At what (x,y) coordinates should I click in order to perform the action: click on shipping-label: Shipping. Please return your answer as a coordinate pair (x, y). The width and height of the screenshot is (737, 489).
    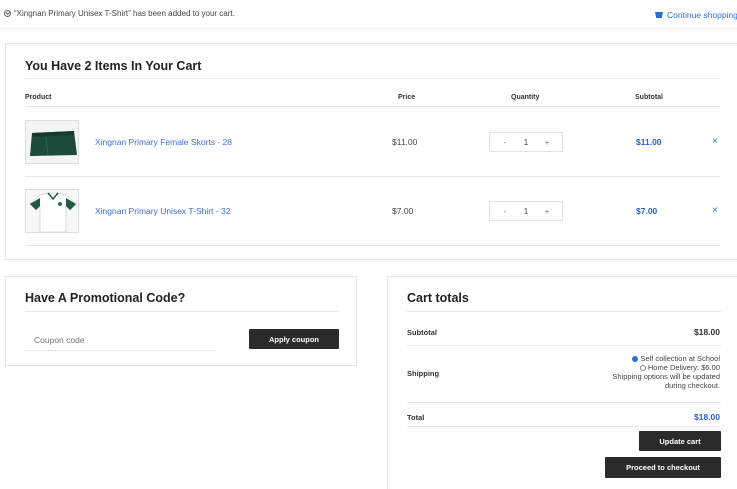
    Looking at the image, I should click on (423, 373).